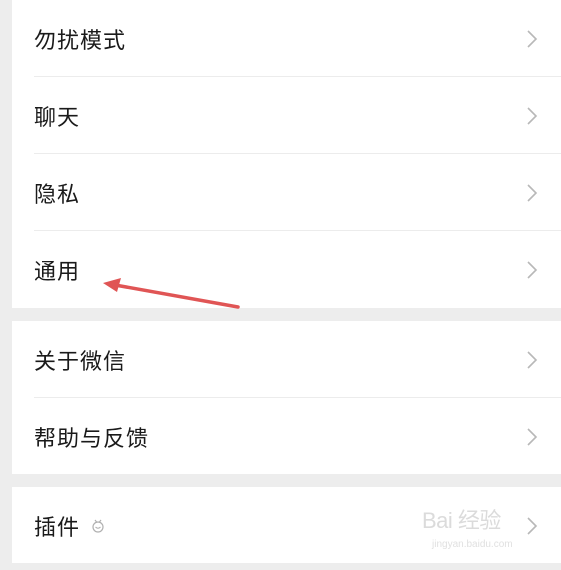  Describe the element at coordinates (286, 115) in the screenshot. I see `settings-row-chat: 聊天` at that location.